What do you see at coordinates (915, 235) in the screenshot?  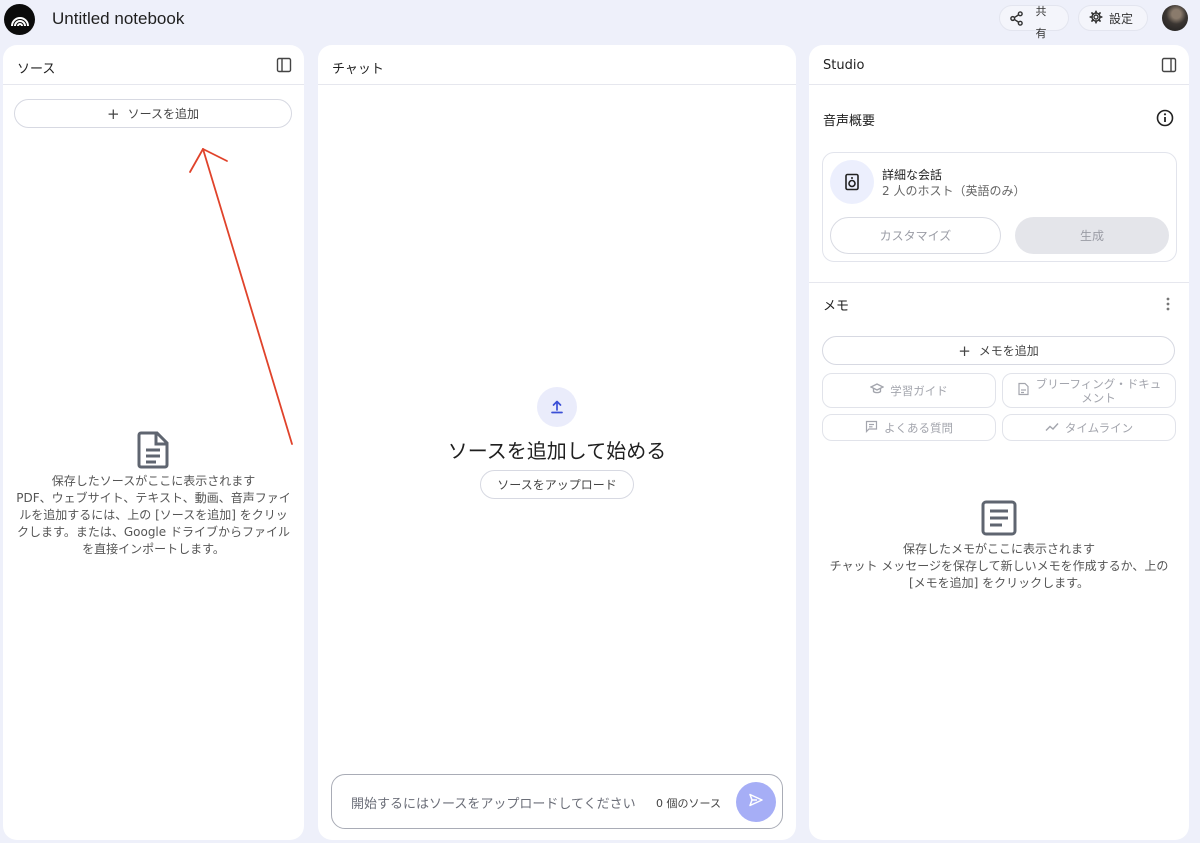 I see `customize-button: カスタマイズ` at bounding box center [915, 235].